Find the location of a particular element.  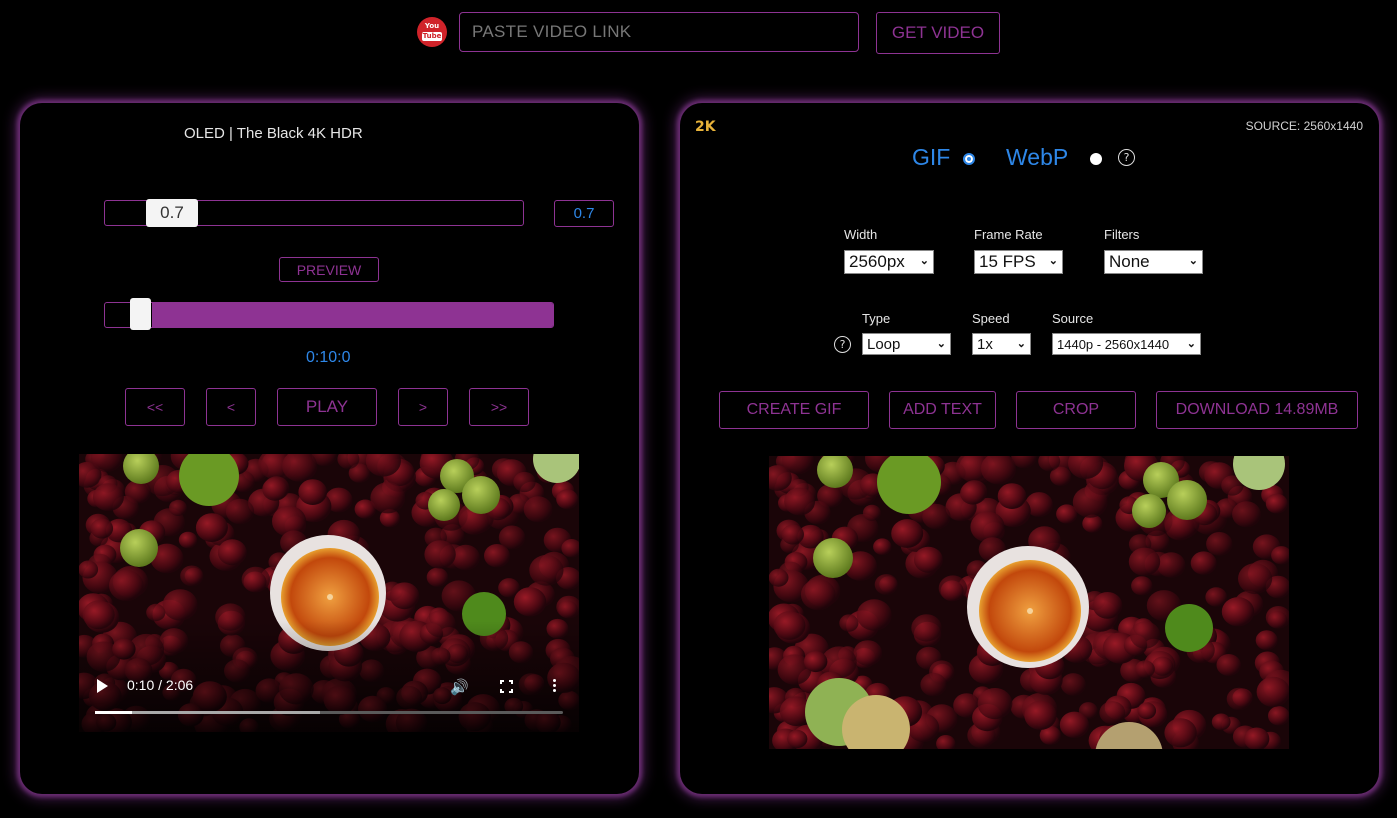

frame-rate-select: 15 FPS ⌄ is located at coordinates (1018, 262).